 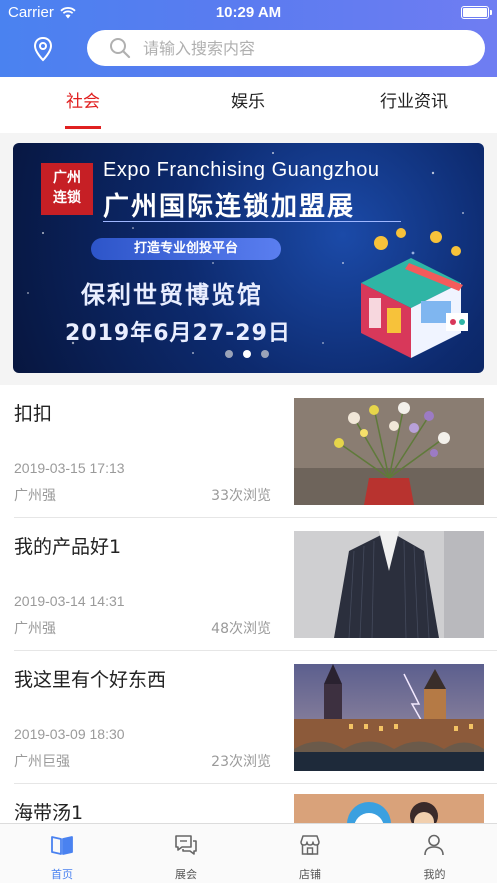 What do you see at coordinates (42, 762) in the screenshot?
I see `news-author: 广州巨强` at bounding box center [42, 762].